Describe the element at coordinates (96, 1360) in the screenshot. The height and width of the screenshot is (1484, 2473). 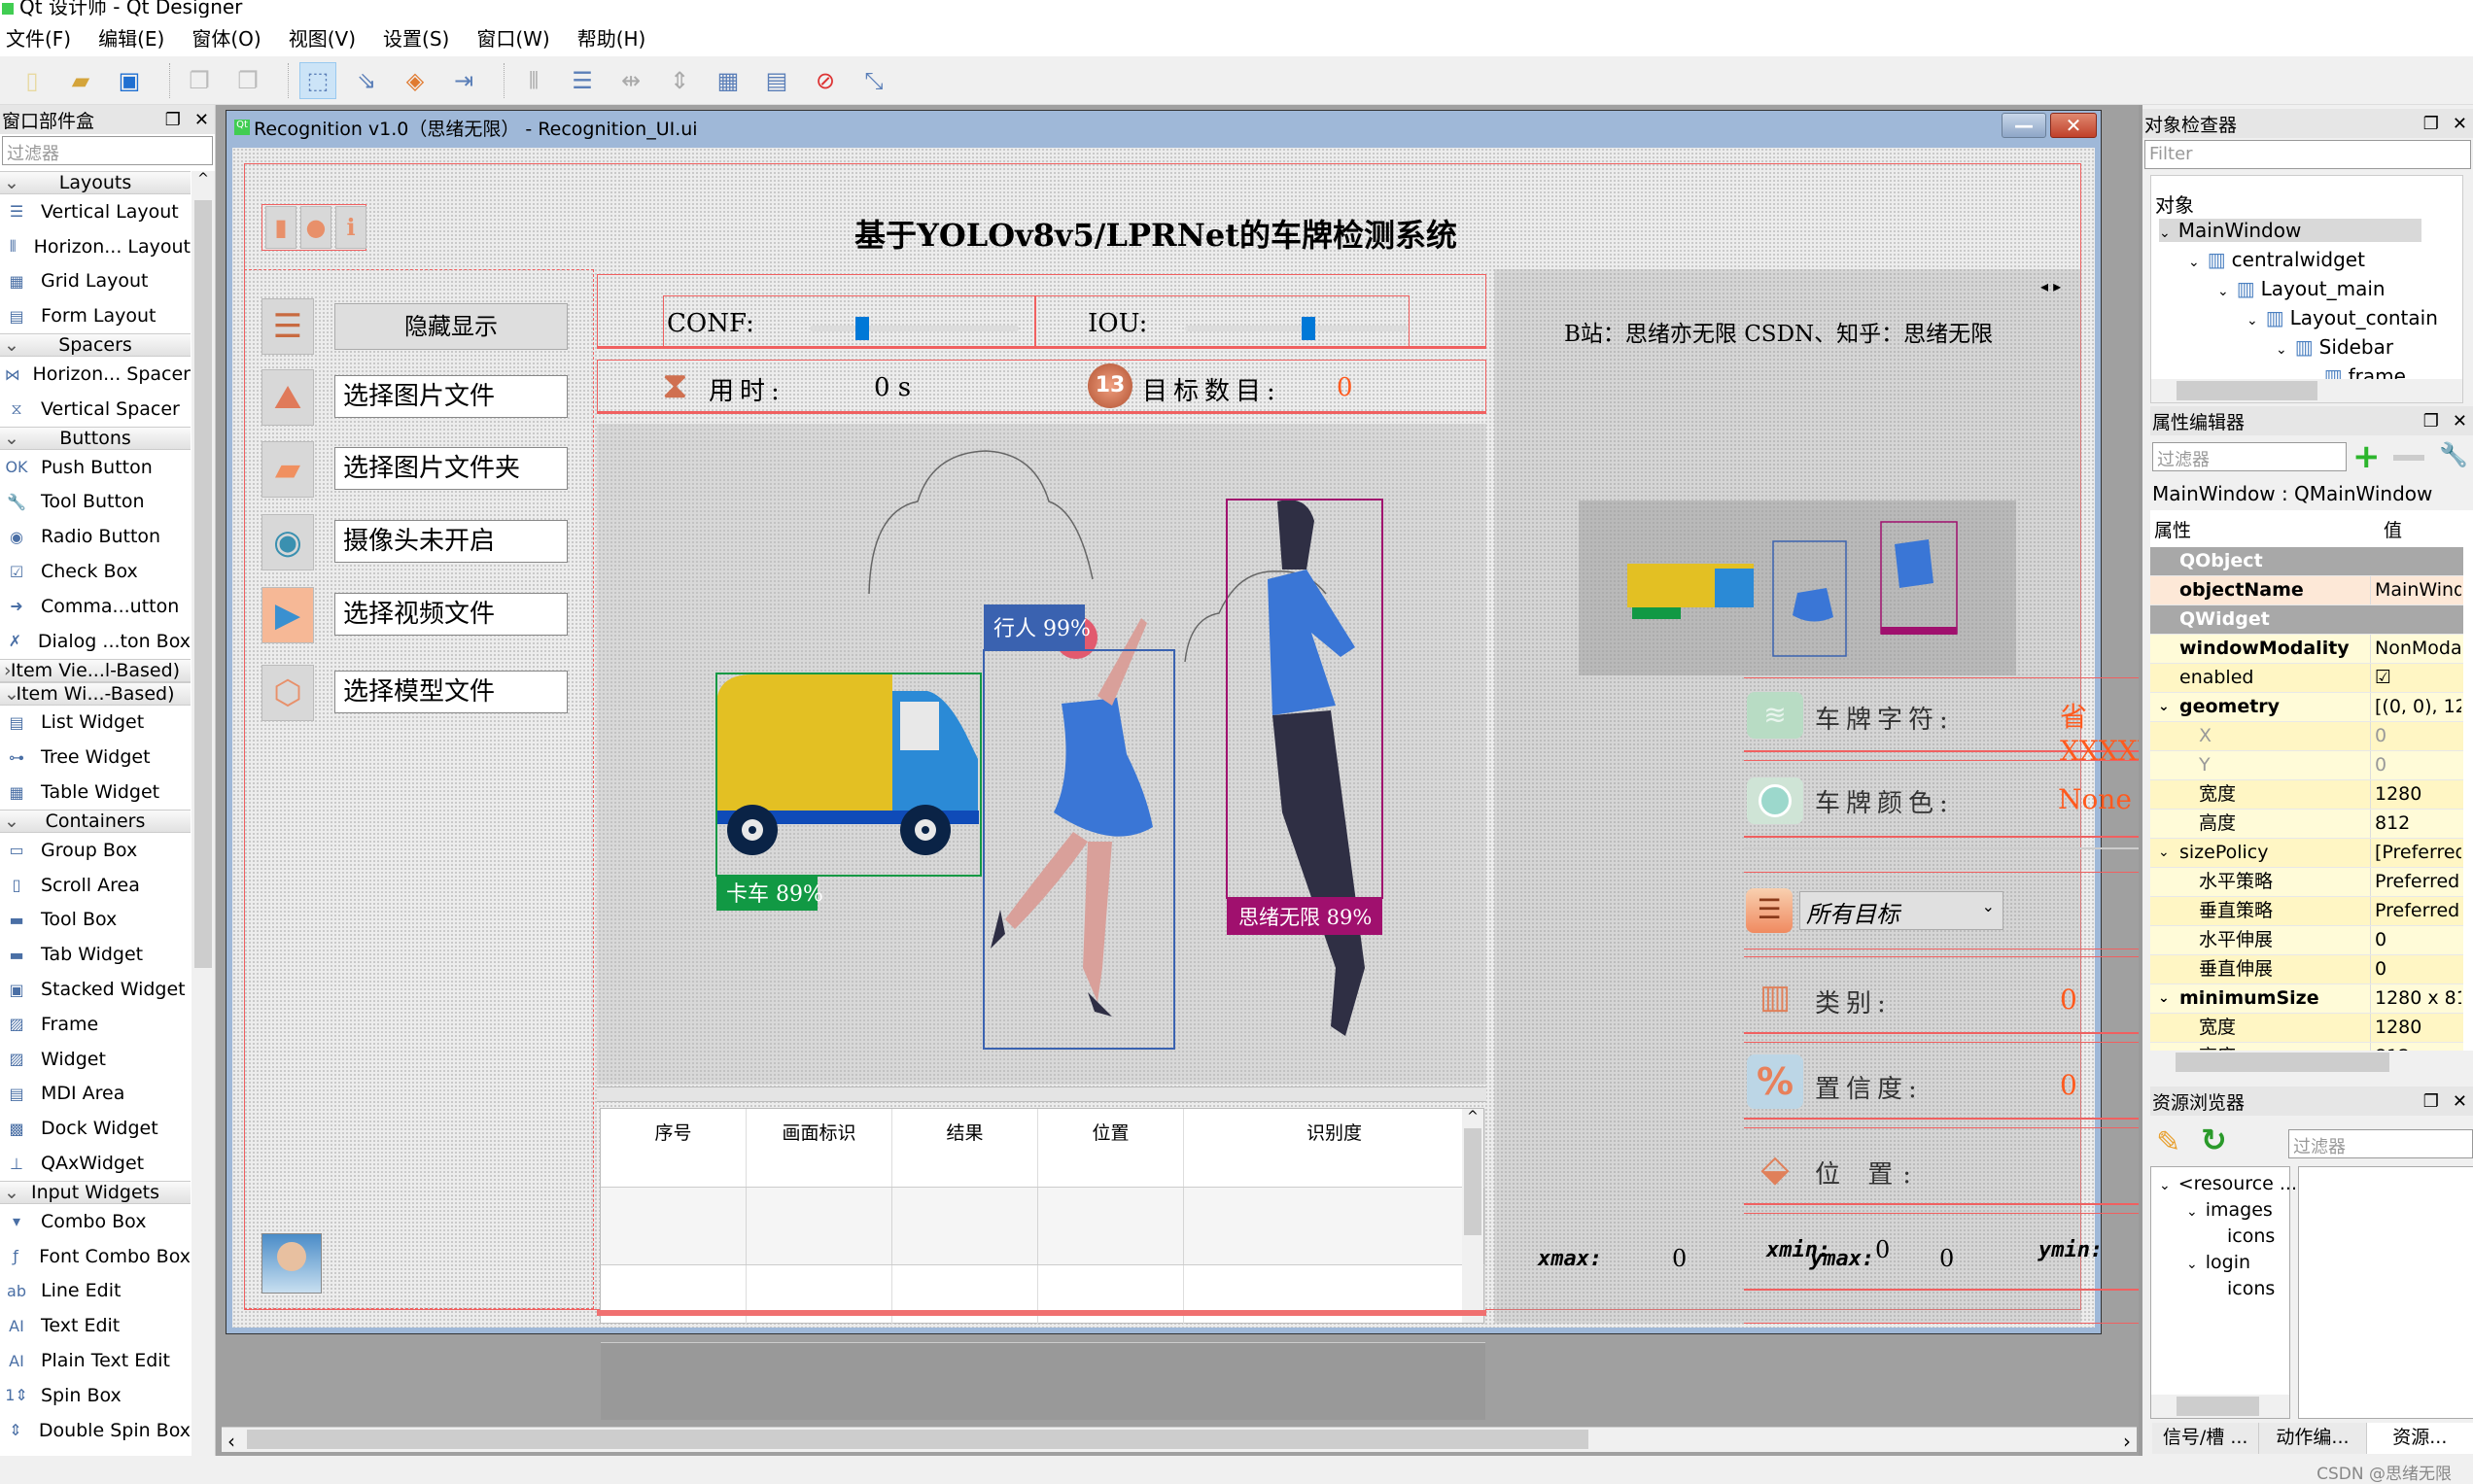
I see `widget-item: AI Plain Text Edit` at that location.